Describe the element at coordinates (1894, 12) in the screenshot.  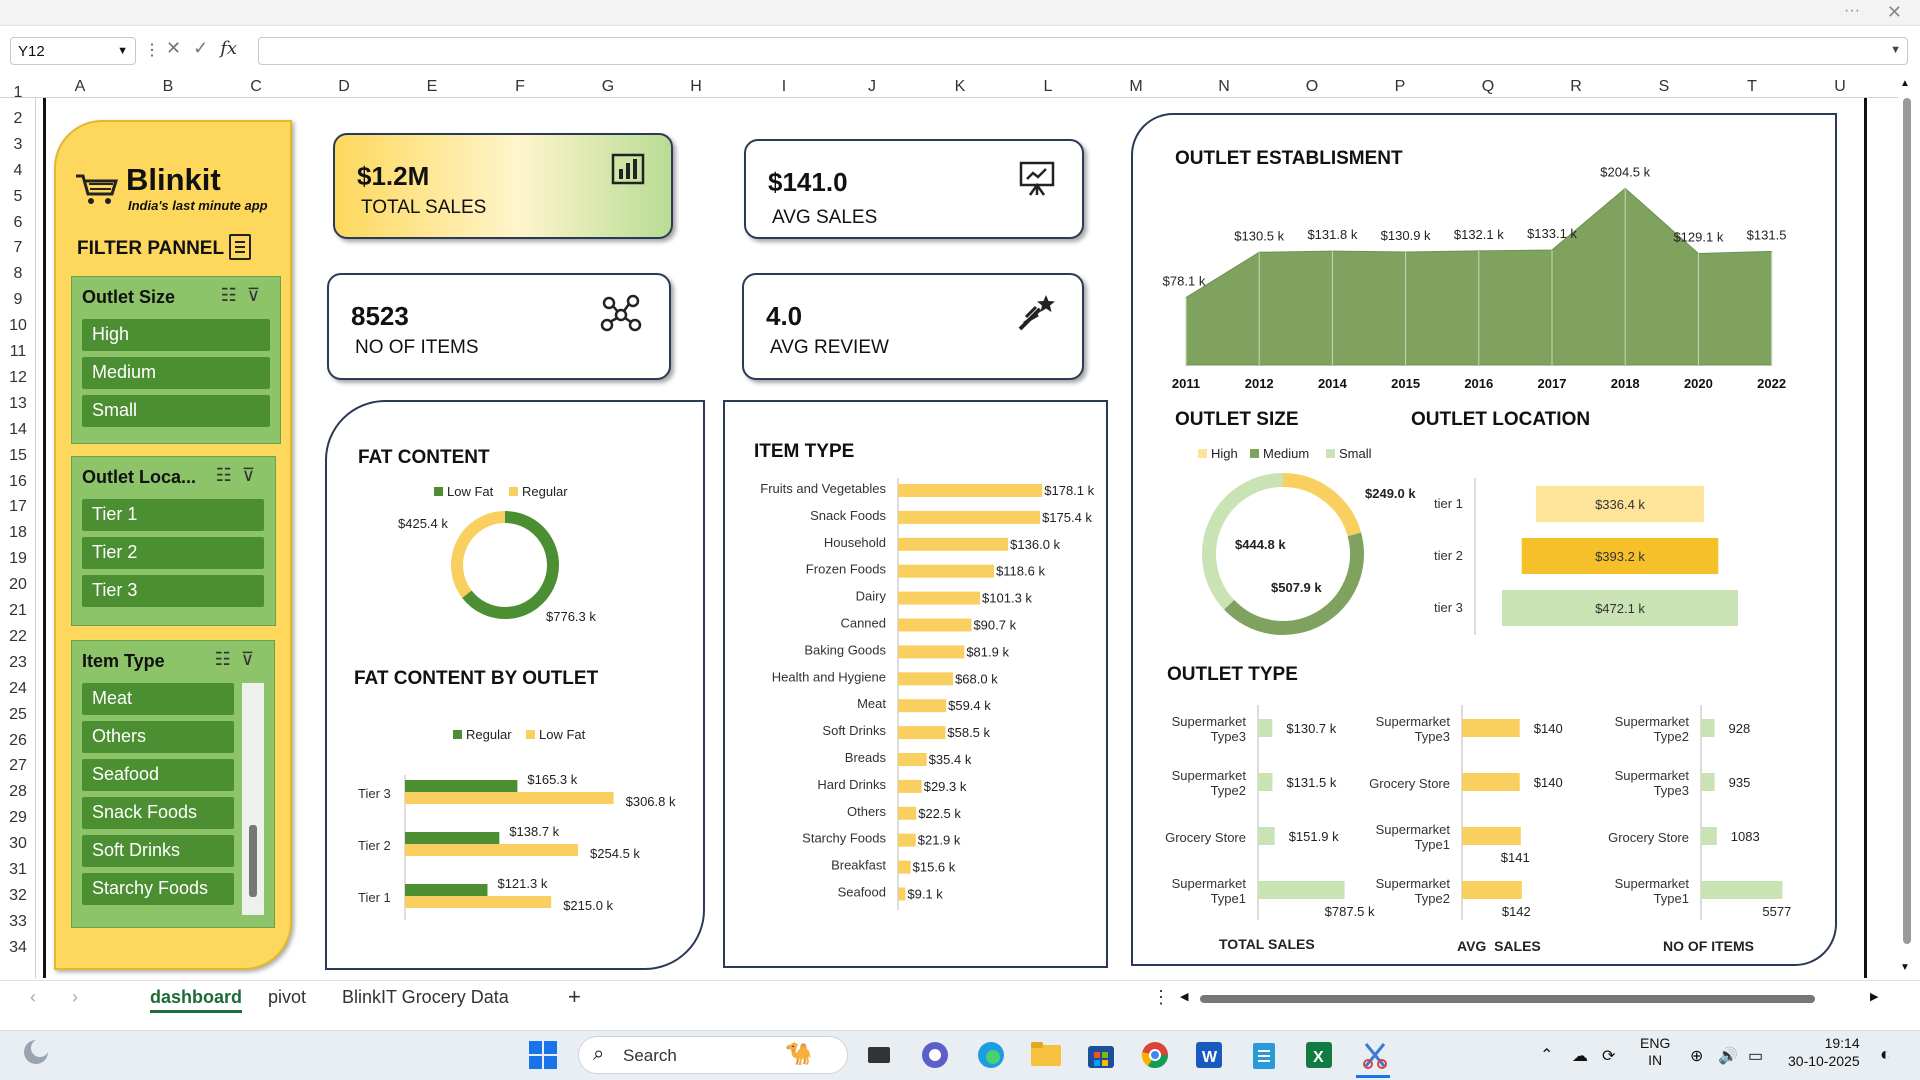
I see `close-icon: ✕` at that location.